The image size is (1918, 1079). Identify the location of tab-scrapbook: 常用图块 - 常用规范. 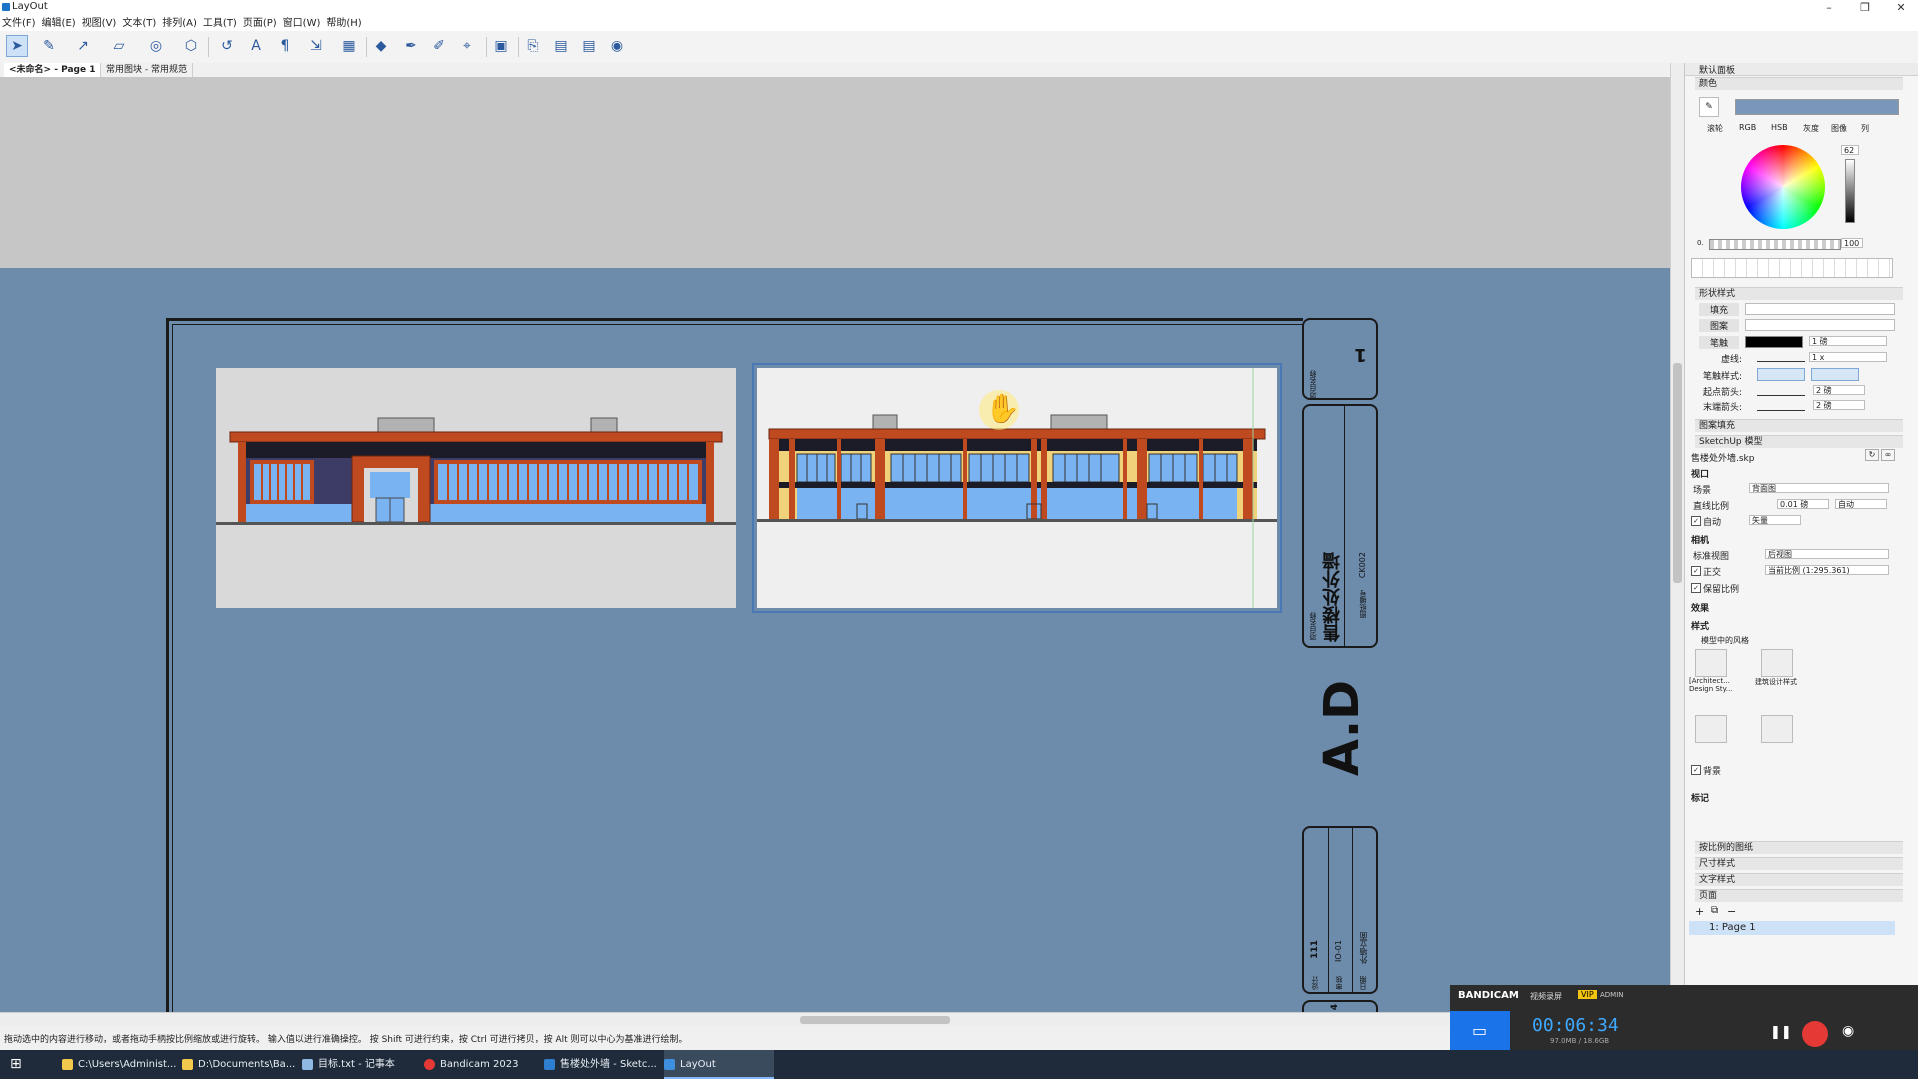
(147, 70).